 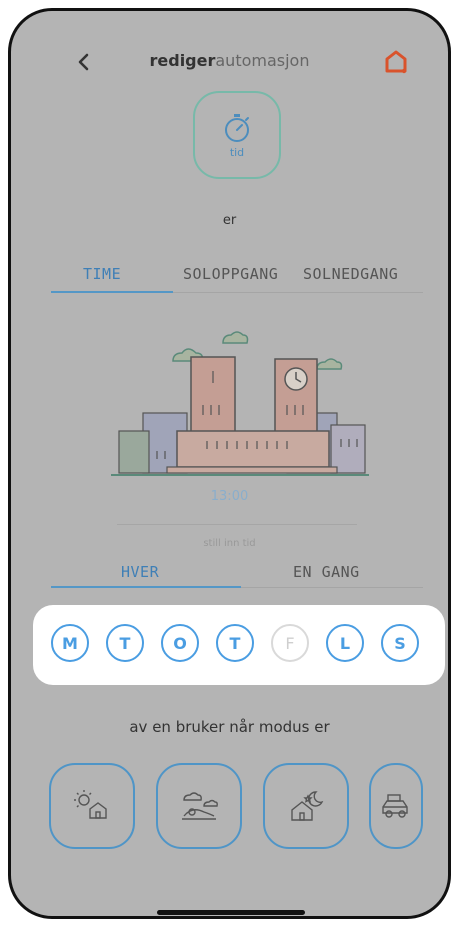 What do you see at coordinates (326, 572) in the screenshot?
I see `tab-en-gang: EN GANG` at bounding box center [326, 572].